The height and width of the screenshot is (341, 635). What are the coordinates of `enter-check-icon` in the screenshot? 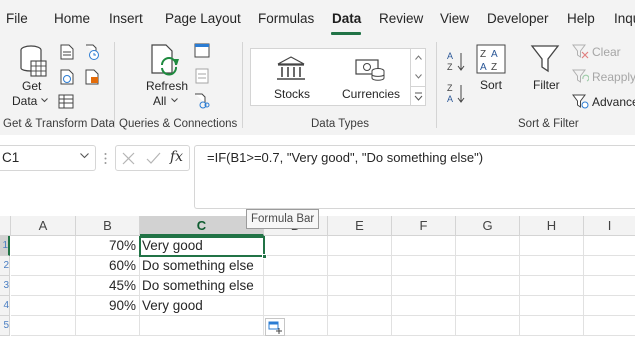 It's located at (153, 158).